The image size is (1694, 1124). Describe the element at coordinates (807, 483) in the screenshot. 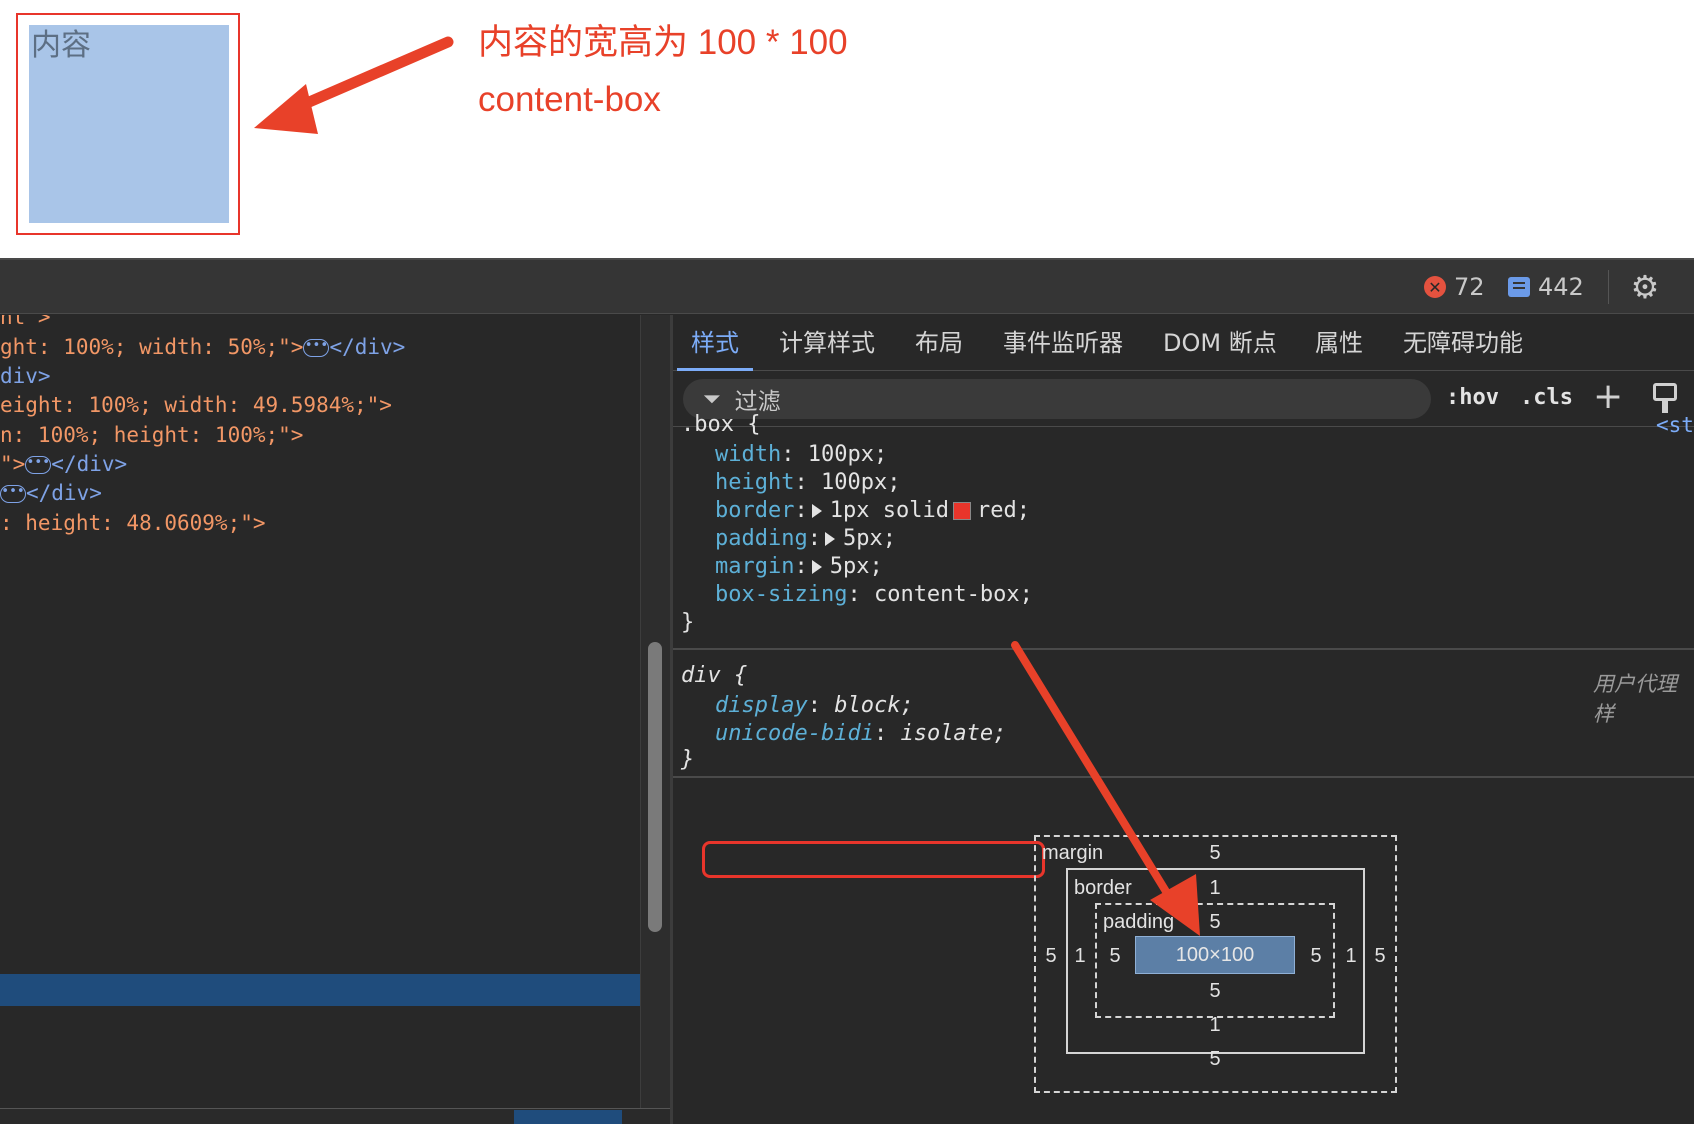

I see `prop-height: height: 100px;` at that location.